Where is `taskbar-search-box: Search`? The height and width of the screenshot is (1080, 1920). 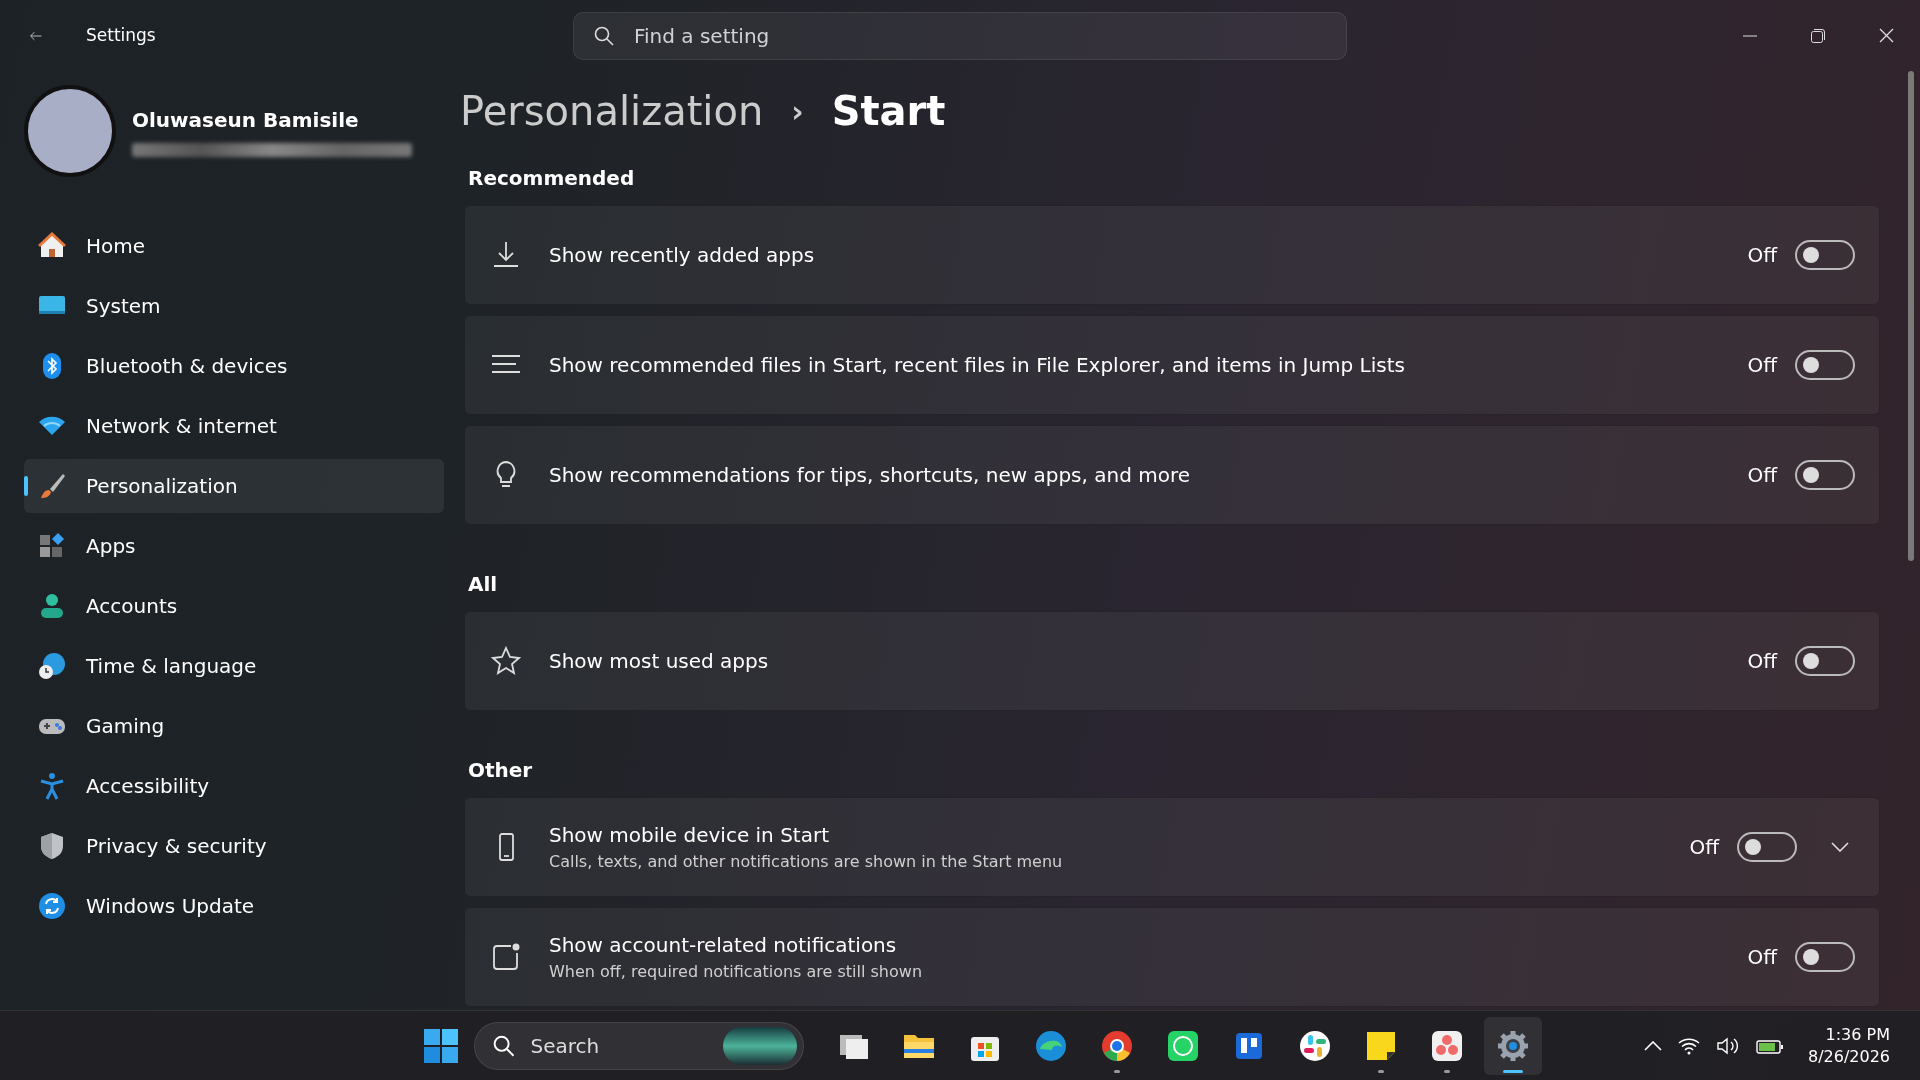 taskbar-search-box: Search is located at coordinates (639, 1045).